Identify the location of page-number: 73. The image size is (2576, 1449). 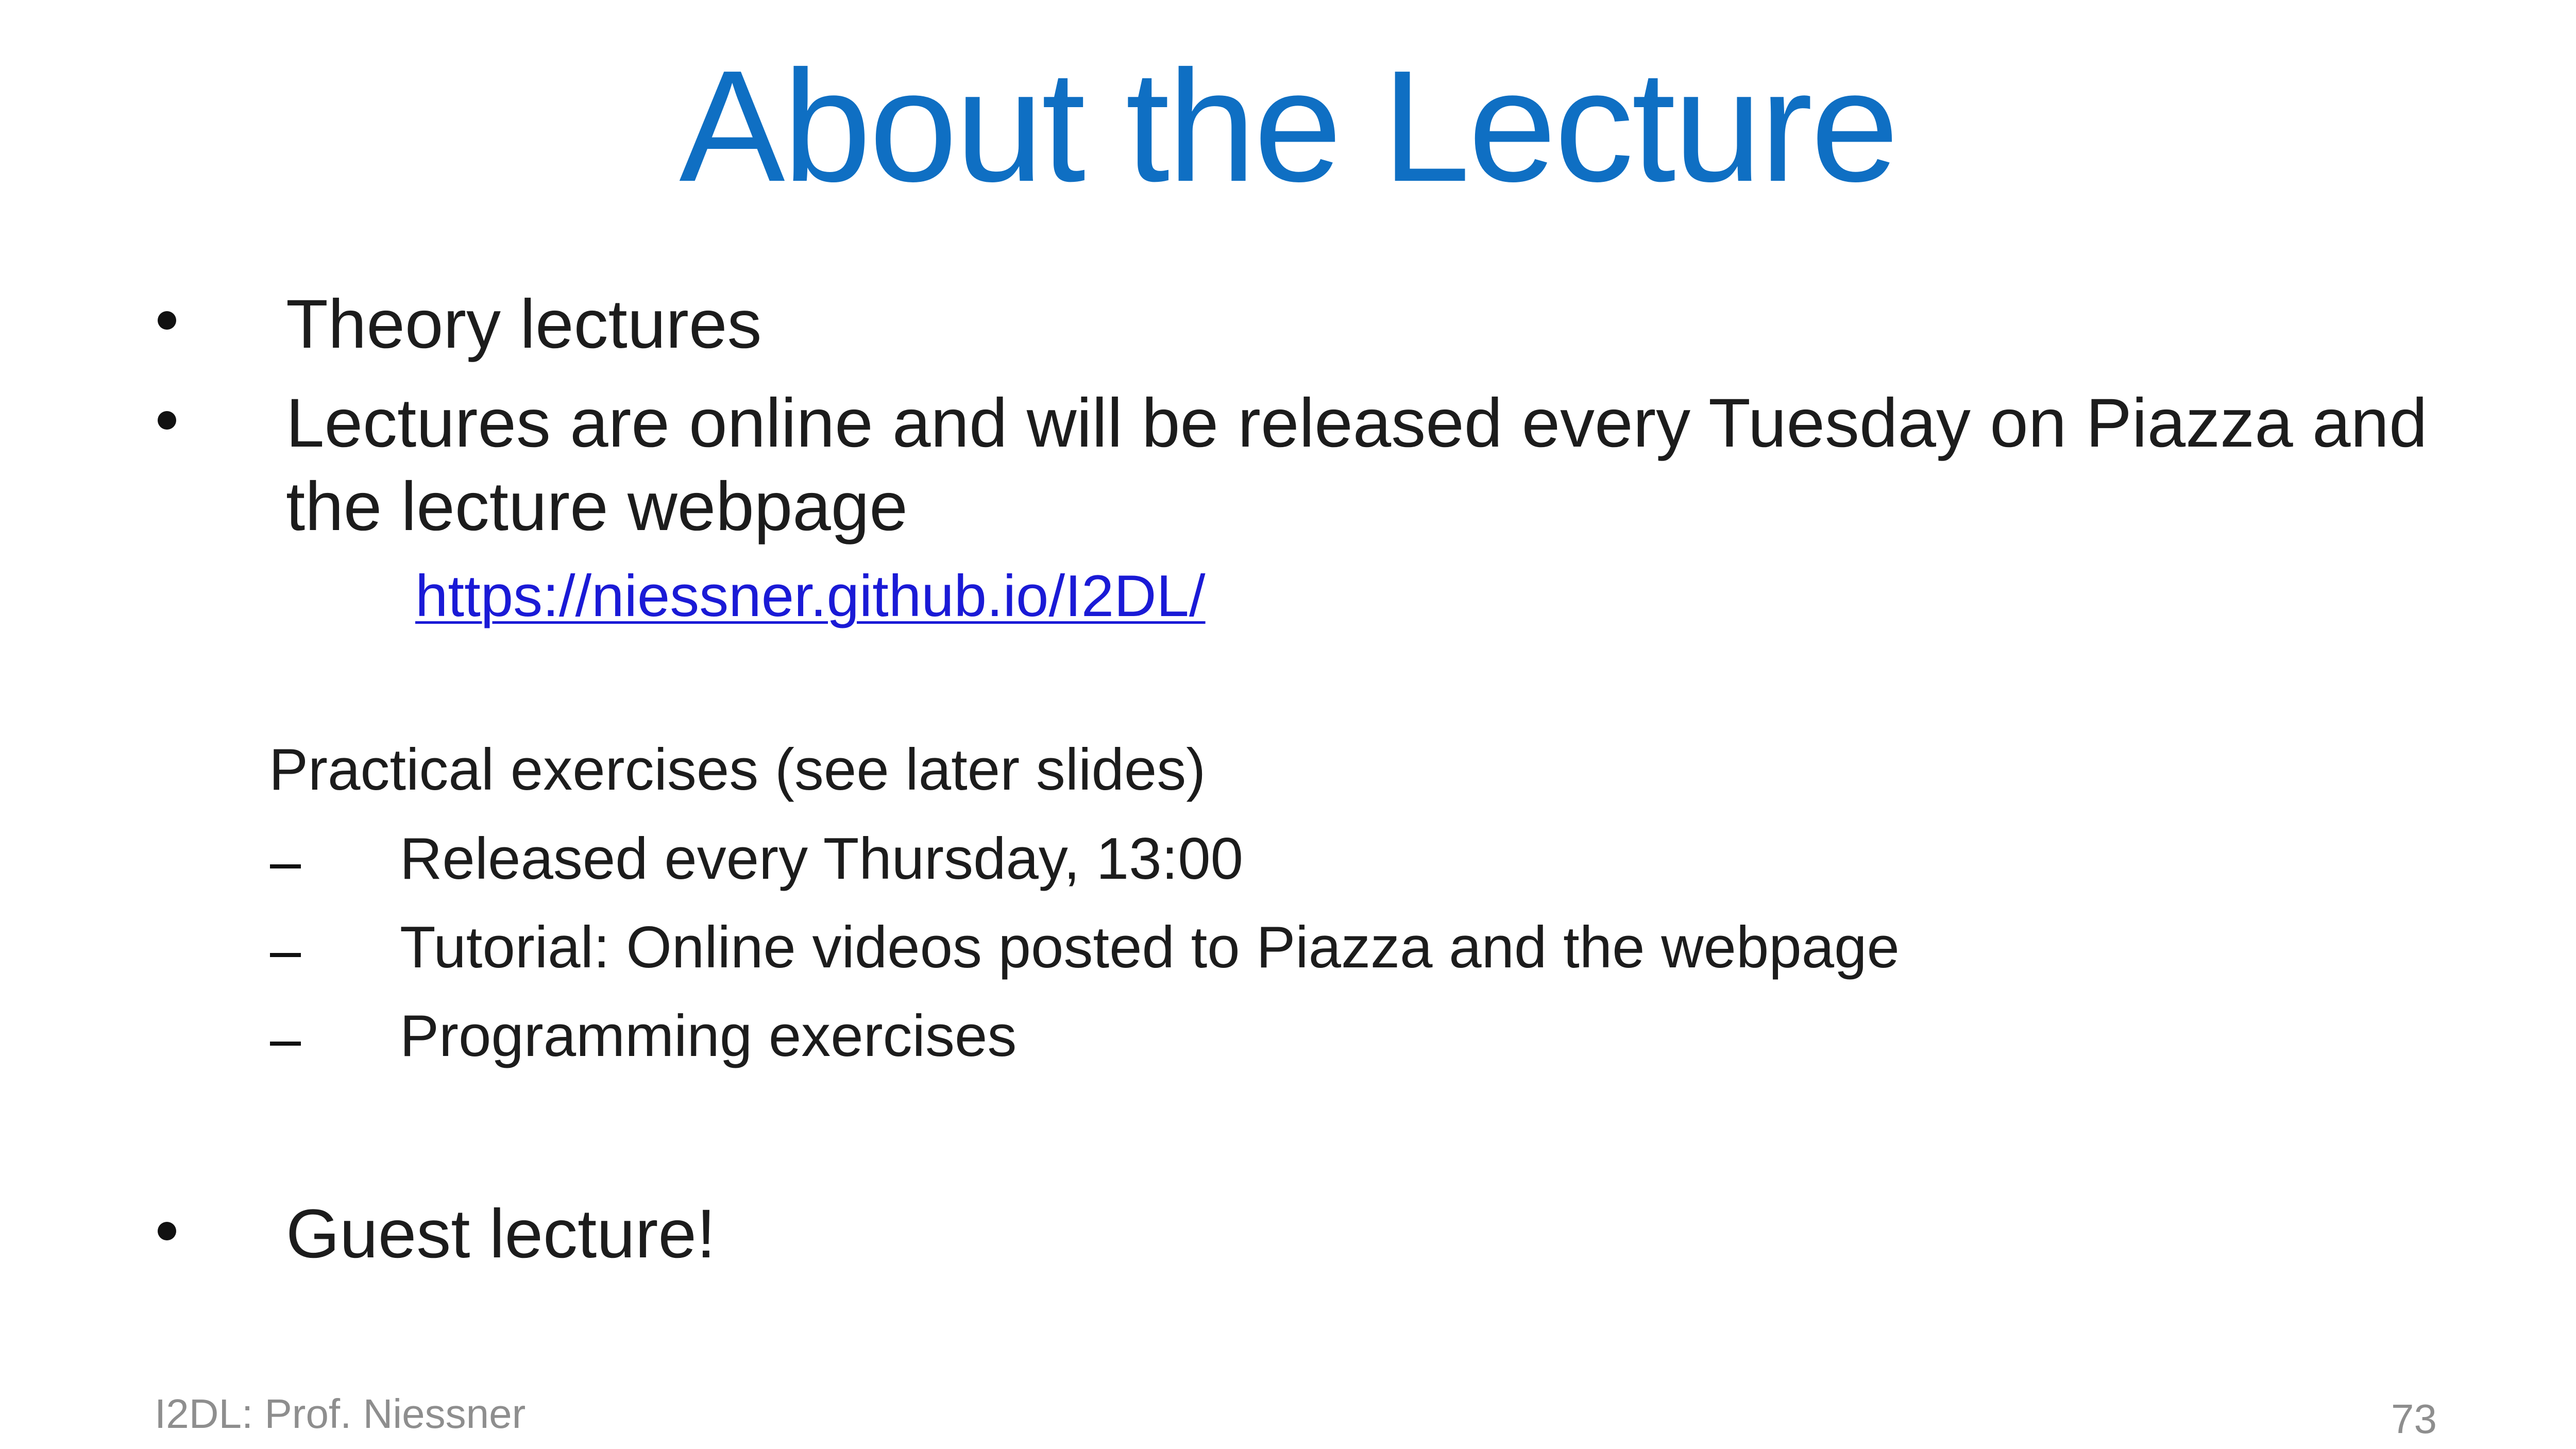
(2414, 1419).